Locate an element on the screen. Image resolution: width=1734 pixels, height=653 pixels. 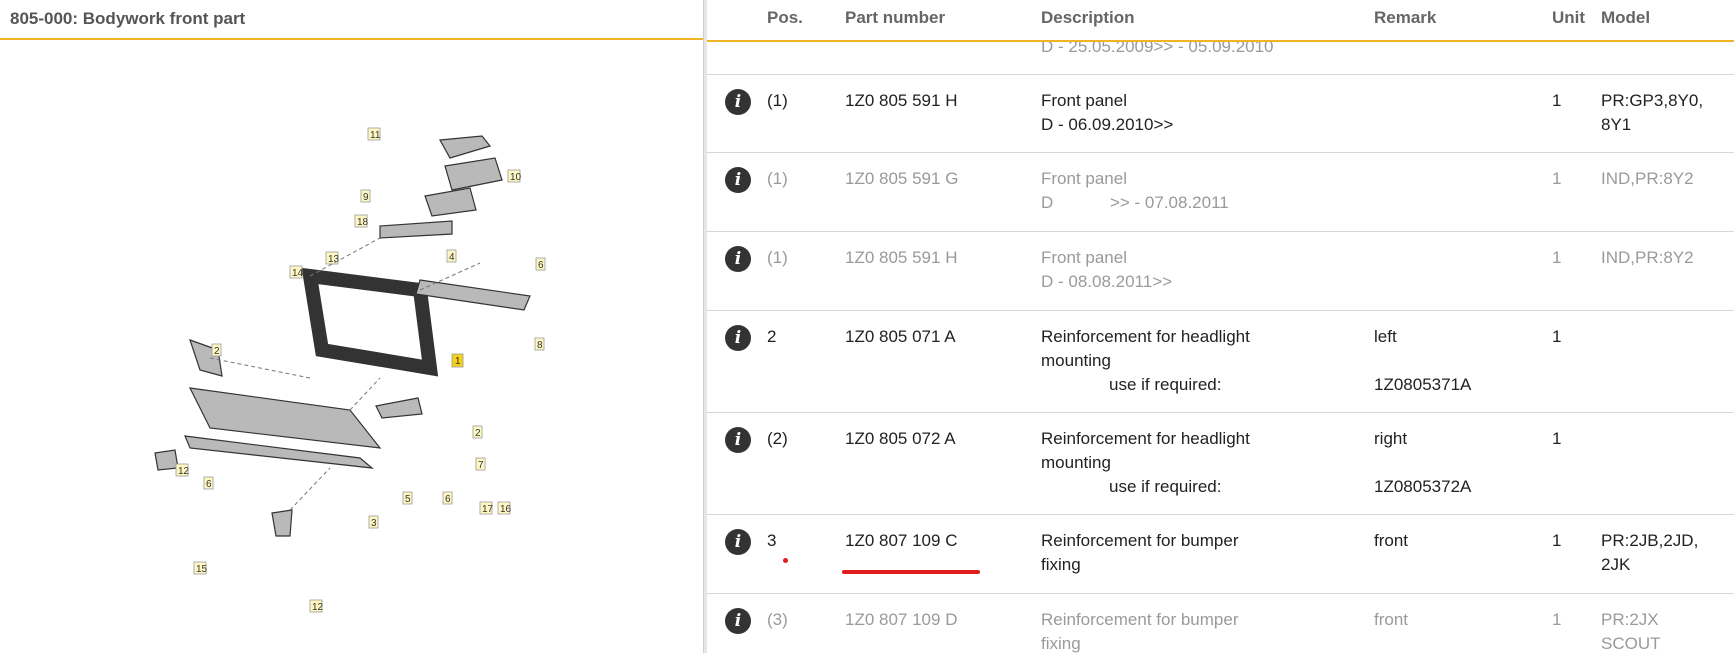
col-unit-header: Unit is located at coordinates (1568, 18).